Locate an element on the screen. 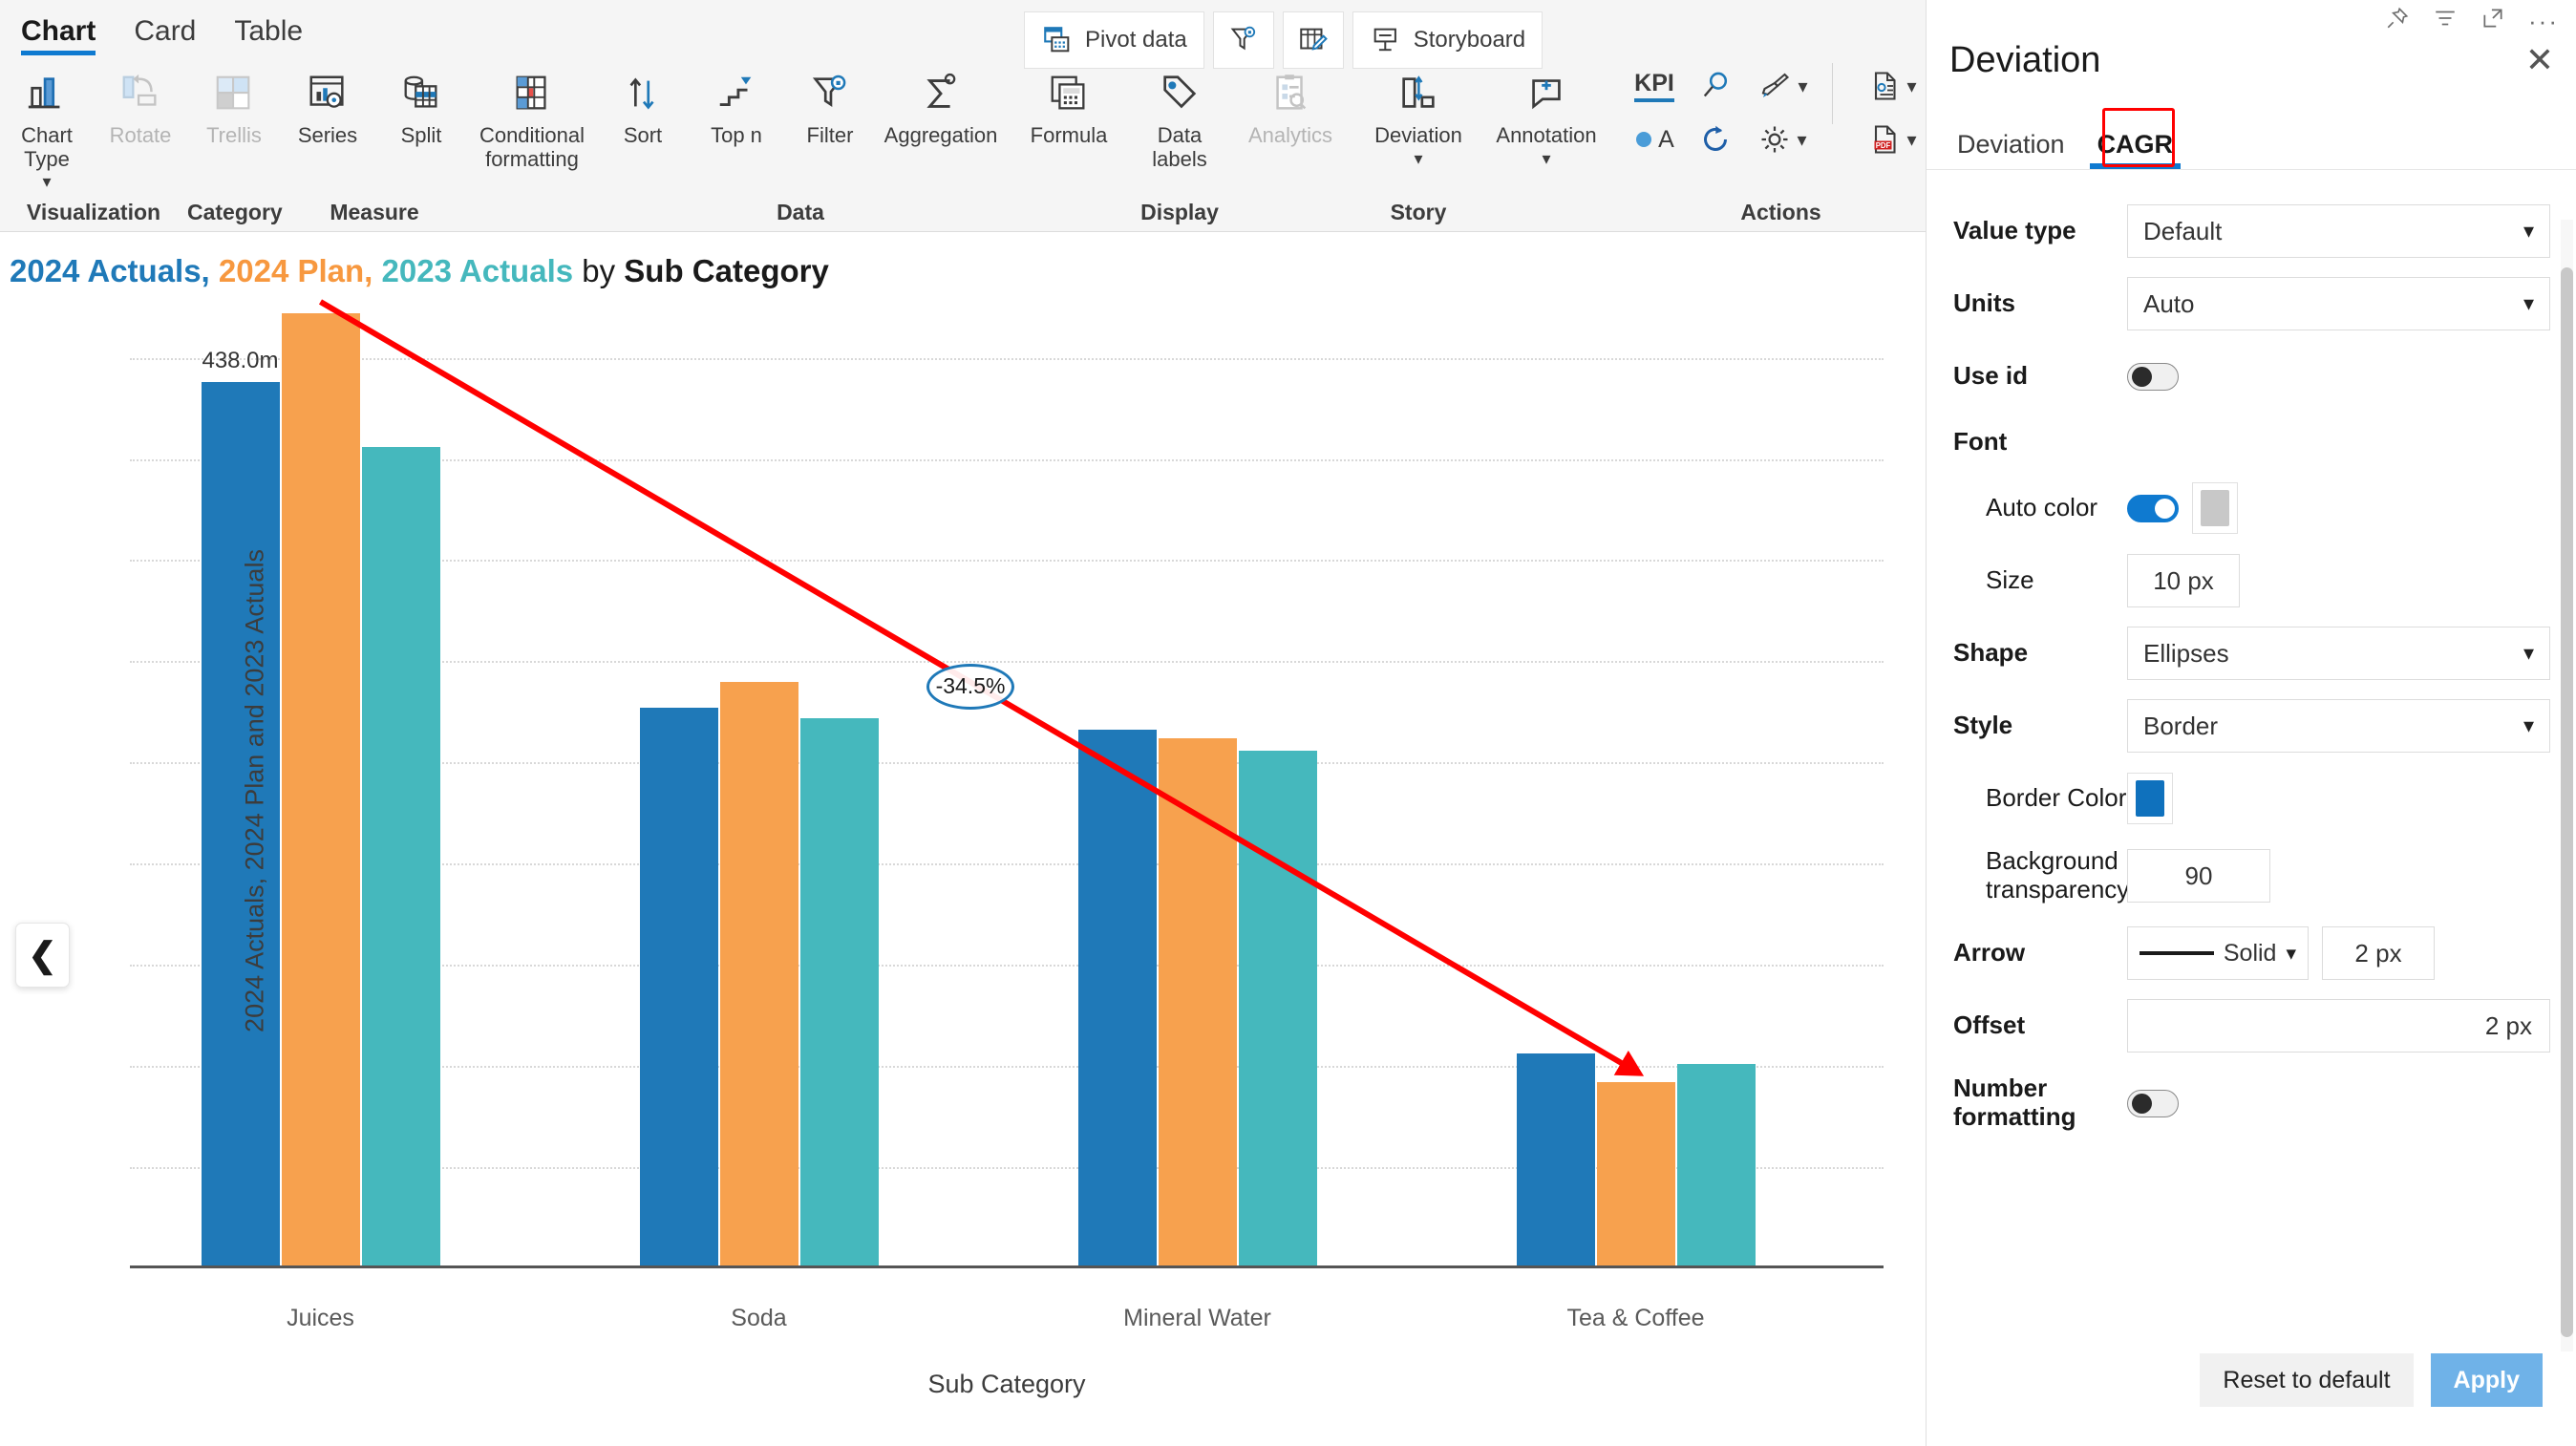 This screenshot has width=2576, height=1446. x-axis-tick-label: Soda is located at coordinates (759, 1318).